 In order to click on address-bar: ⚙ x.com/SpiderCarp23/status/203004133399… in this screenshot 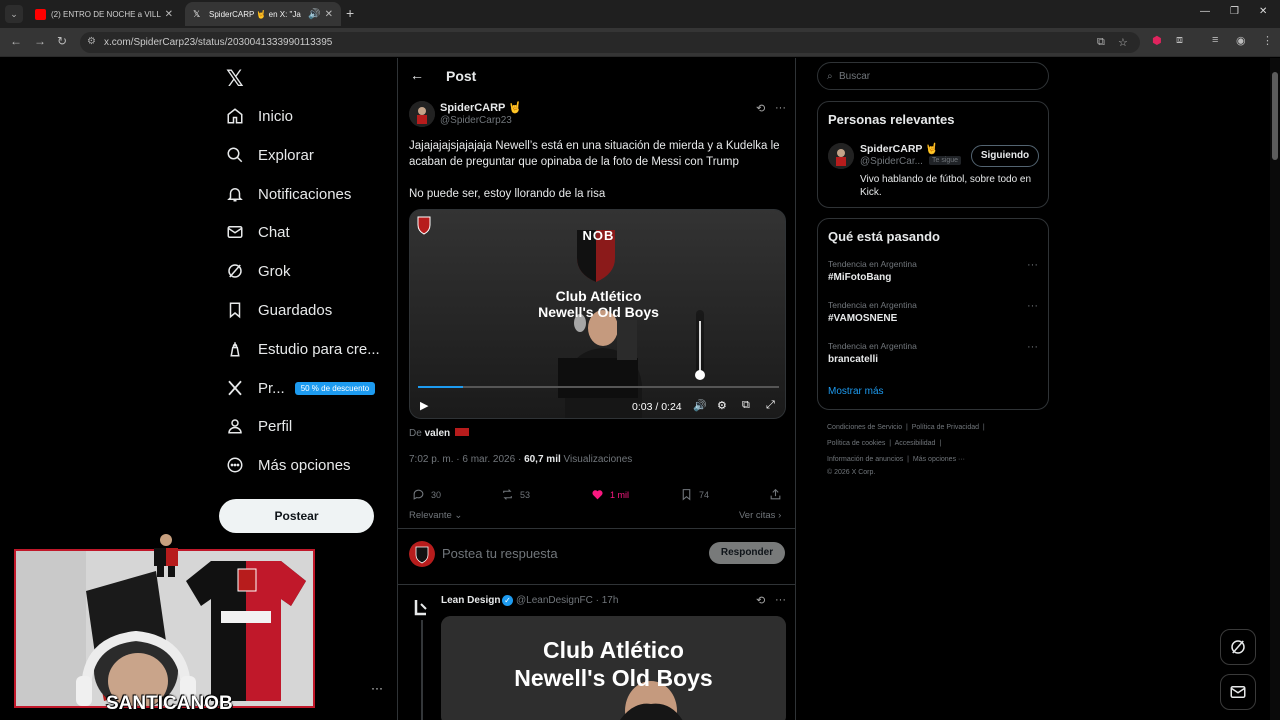, I will do `click(610, 42)`.